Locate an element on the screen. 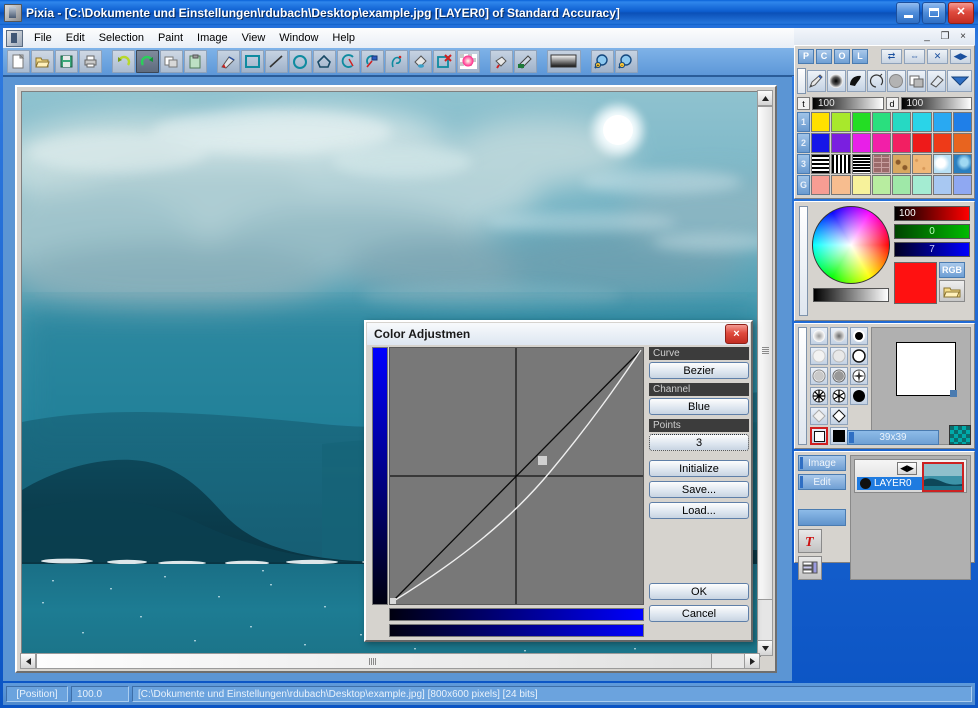 The height and width of the screenshot is (708, 978). cancel-button: Cancel is located at coordinates (699, 613).